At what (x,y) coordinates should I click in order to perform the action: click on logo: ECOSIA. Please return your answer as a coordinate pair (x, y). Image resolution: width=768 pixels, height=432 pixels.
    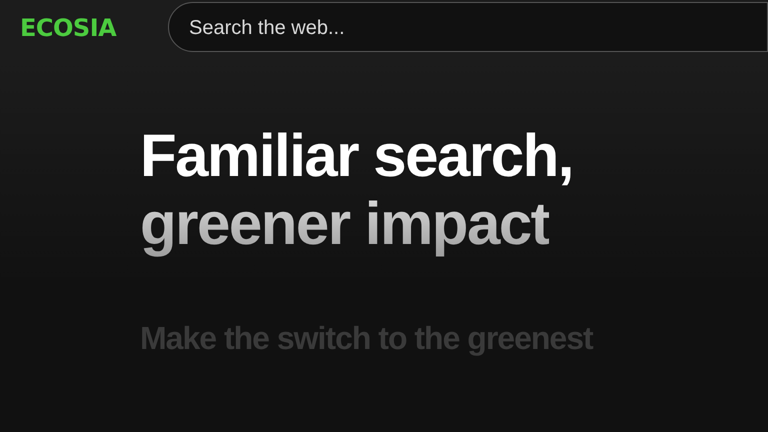
    Looking at the image, I should click on (94, 28).